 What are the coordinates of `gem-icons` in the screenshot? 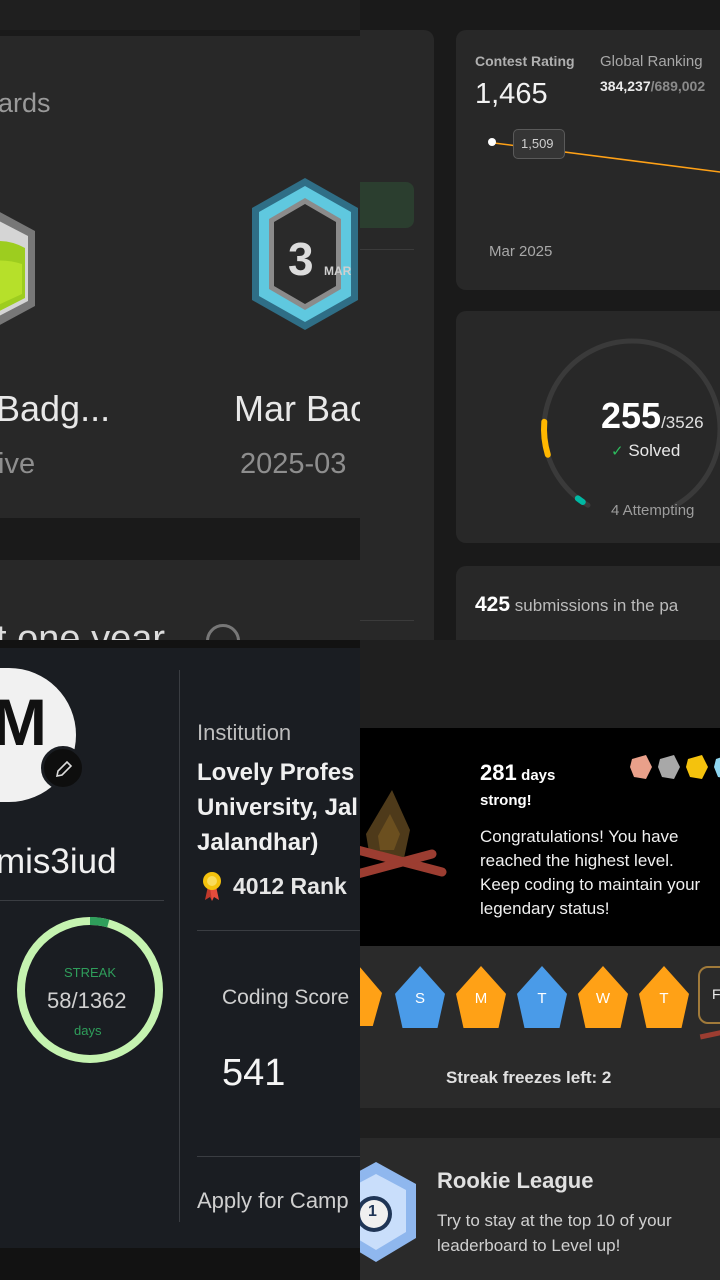 It's located at (675, 767).